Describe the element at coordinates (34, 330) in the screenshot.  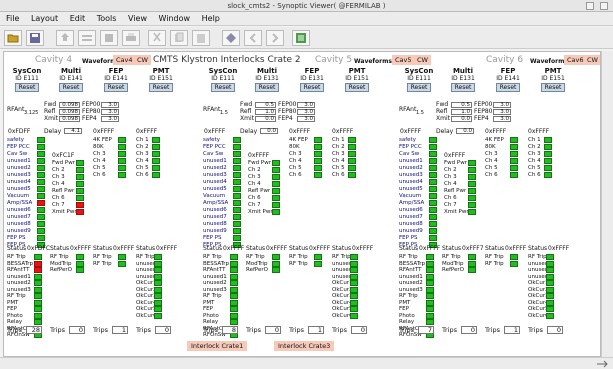
I see `trips-field: 28` at that location.